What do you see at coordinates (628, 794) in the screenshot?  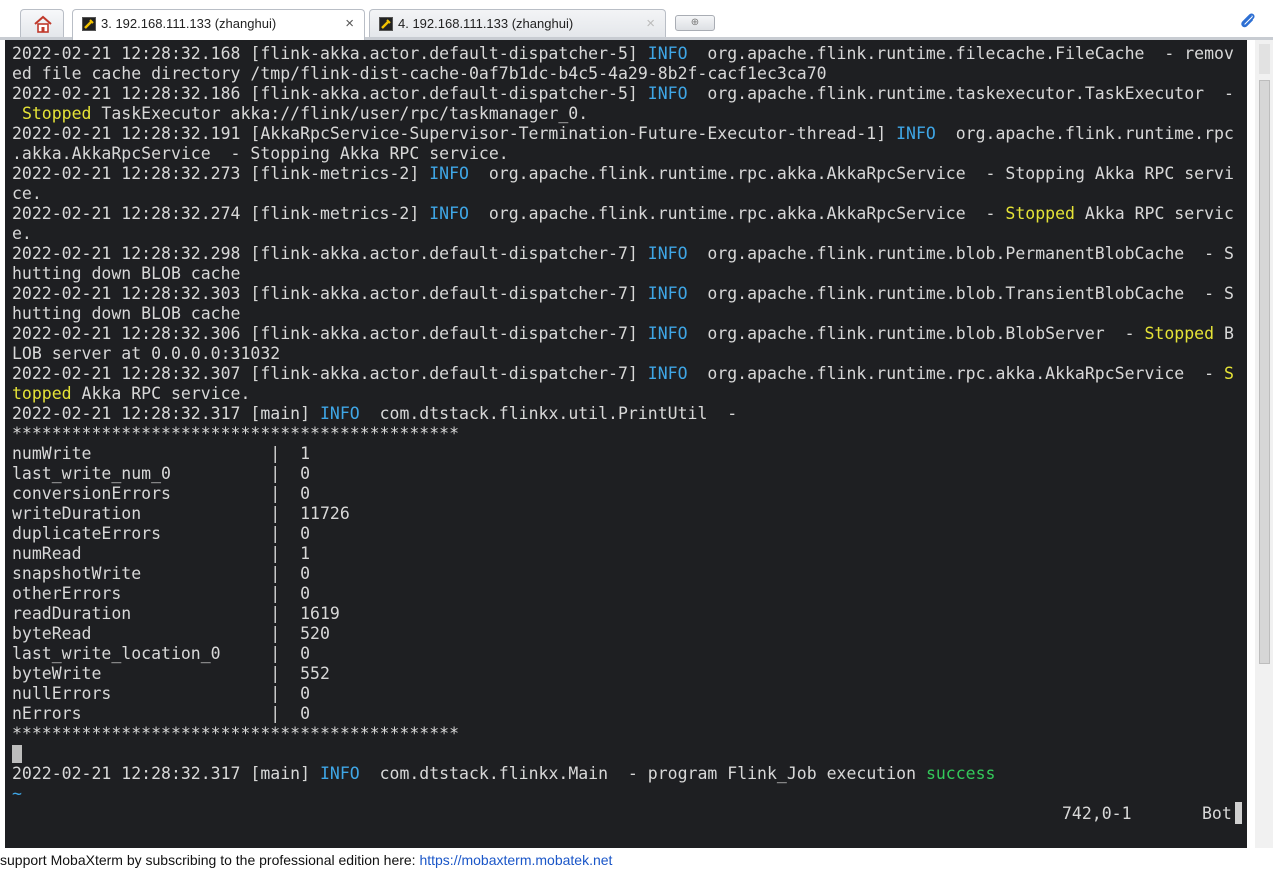 I see `terminal-line: ~` at bounding box center [628, 794].